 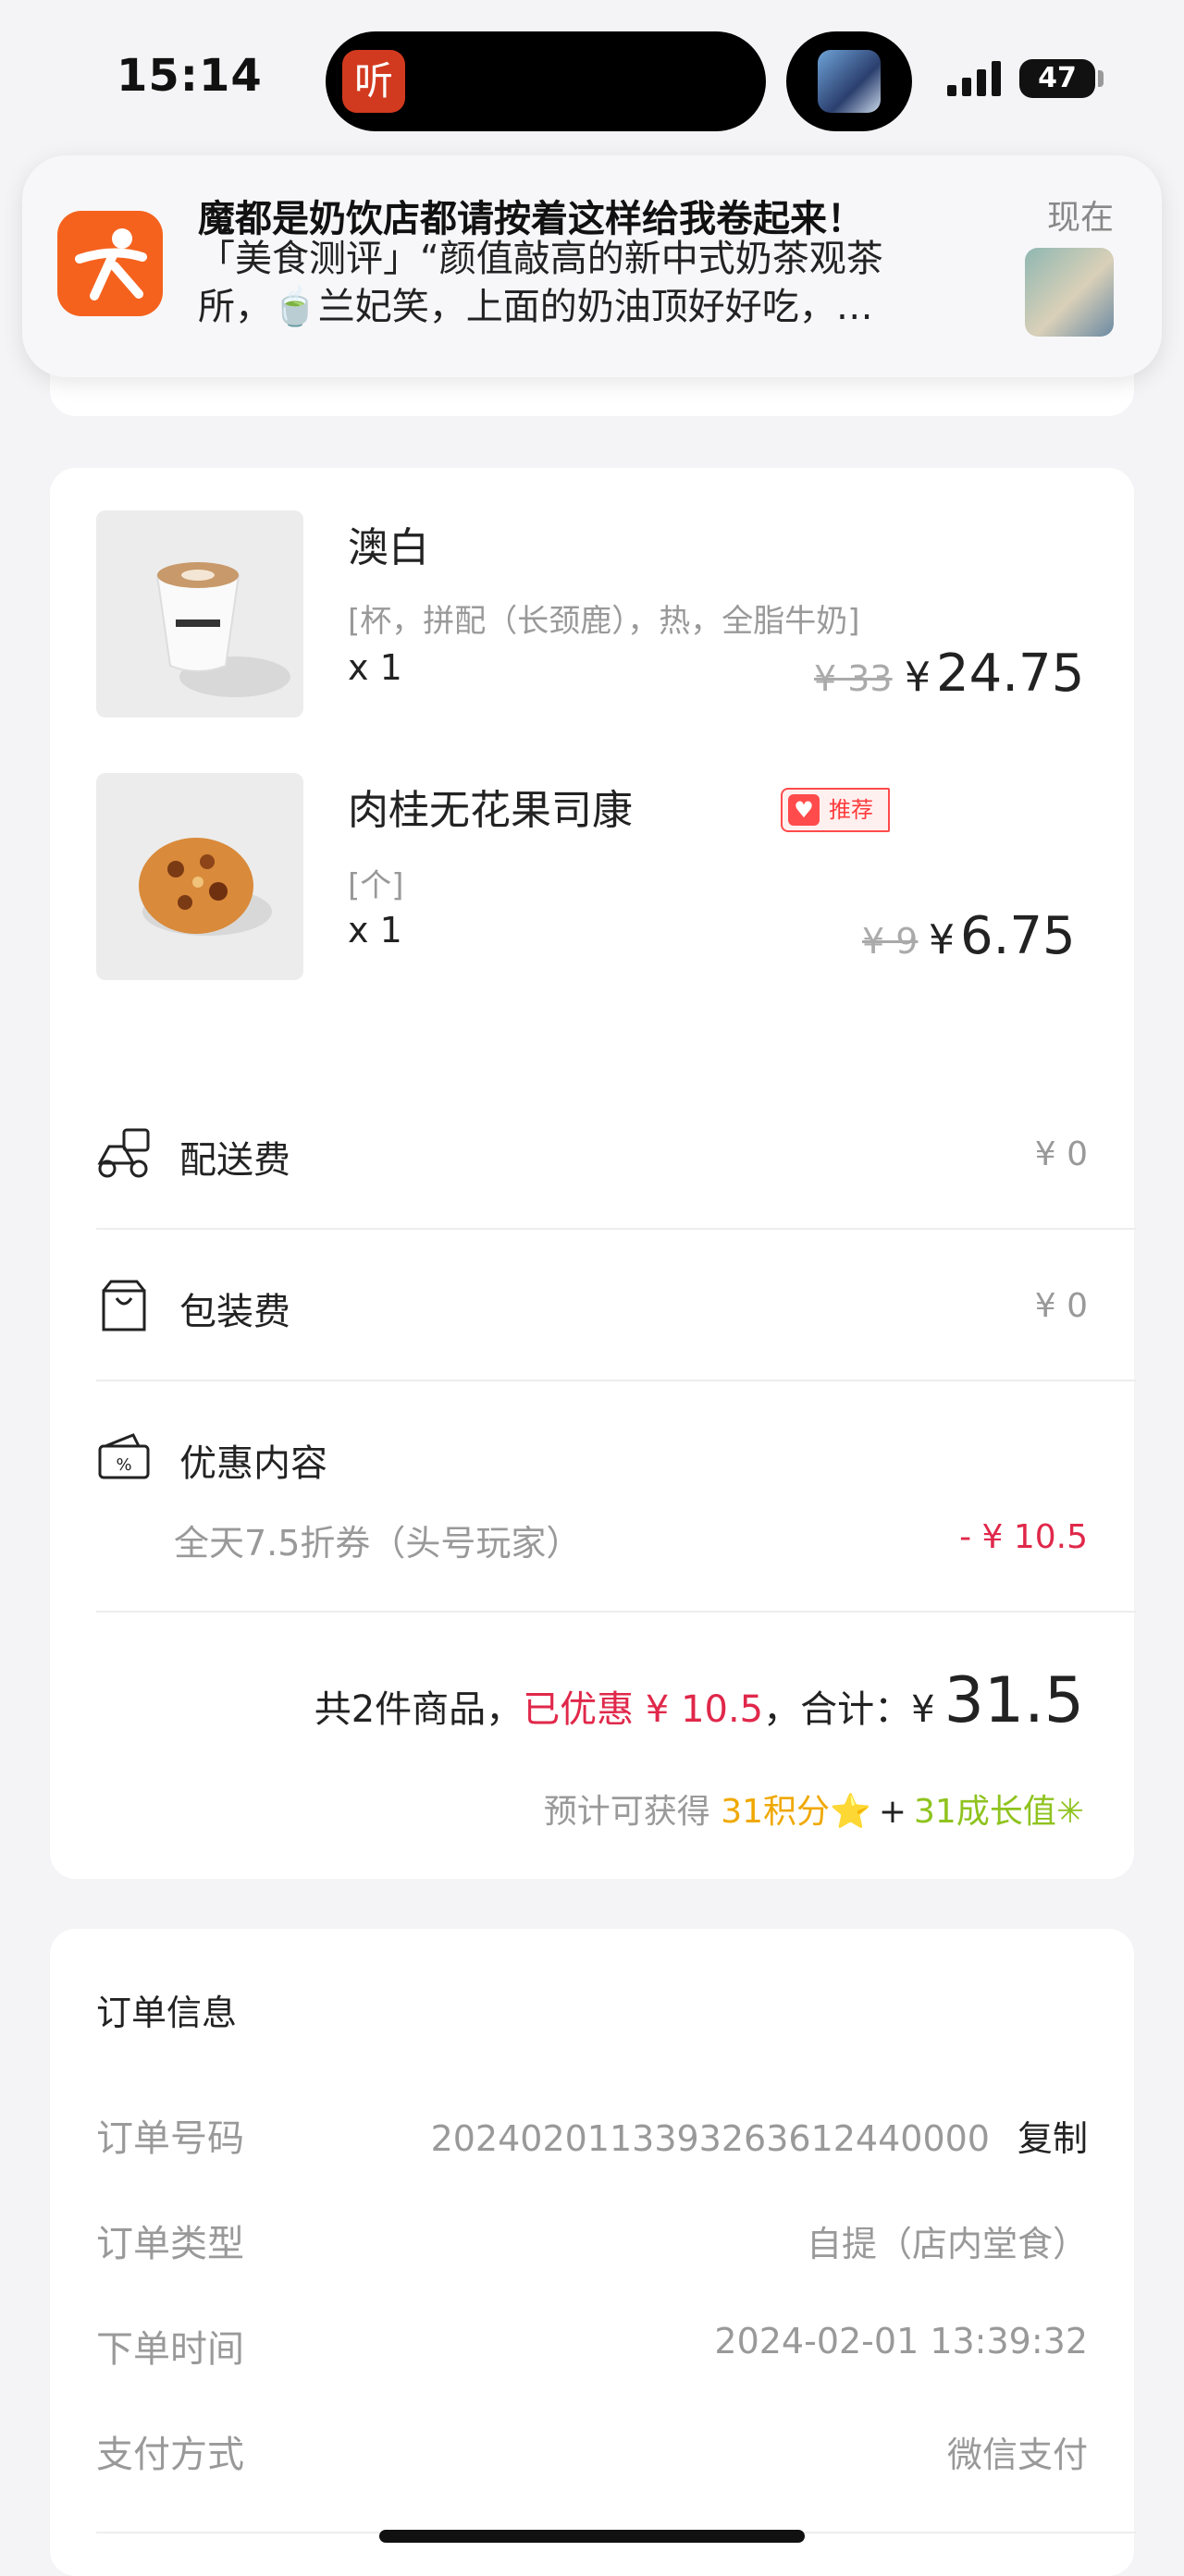 What do you see at coordinates (170, 2349) in the screenshot?
I see `order-time-label: 下单时间` at bounding box center [170, 2349].